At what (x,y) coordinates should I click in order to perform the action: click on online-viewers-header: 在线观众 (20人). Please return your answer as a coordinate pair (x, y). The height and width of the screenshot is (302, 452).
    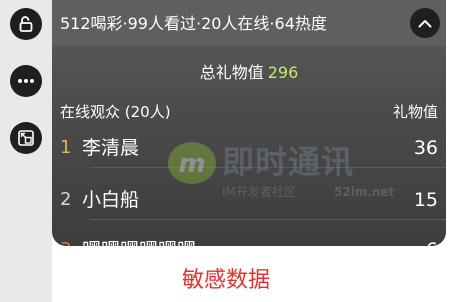
    Looking at the image, I should click on (115, 112).